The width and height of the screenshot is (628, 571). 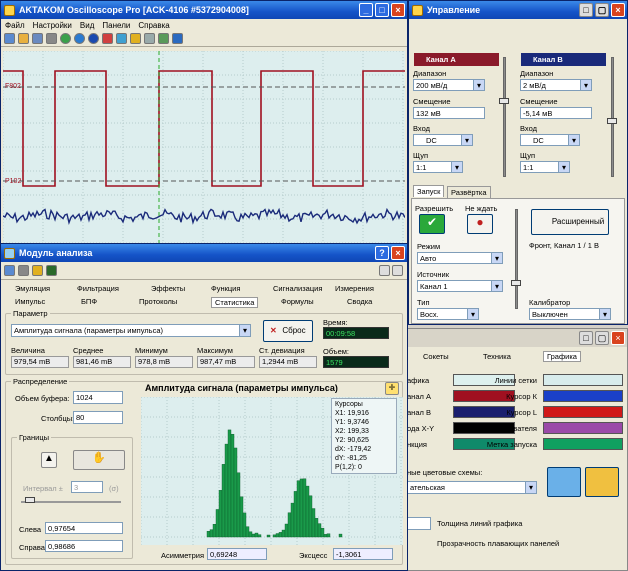 I want to click on enable-trigger-button: ✔, so click(x=432, y=224).